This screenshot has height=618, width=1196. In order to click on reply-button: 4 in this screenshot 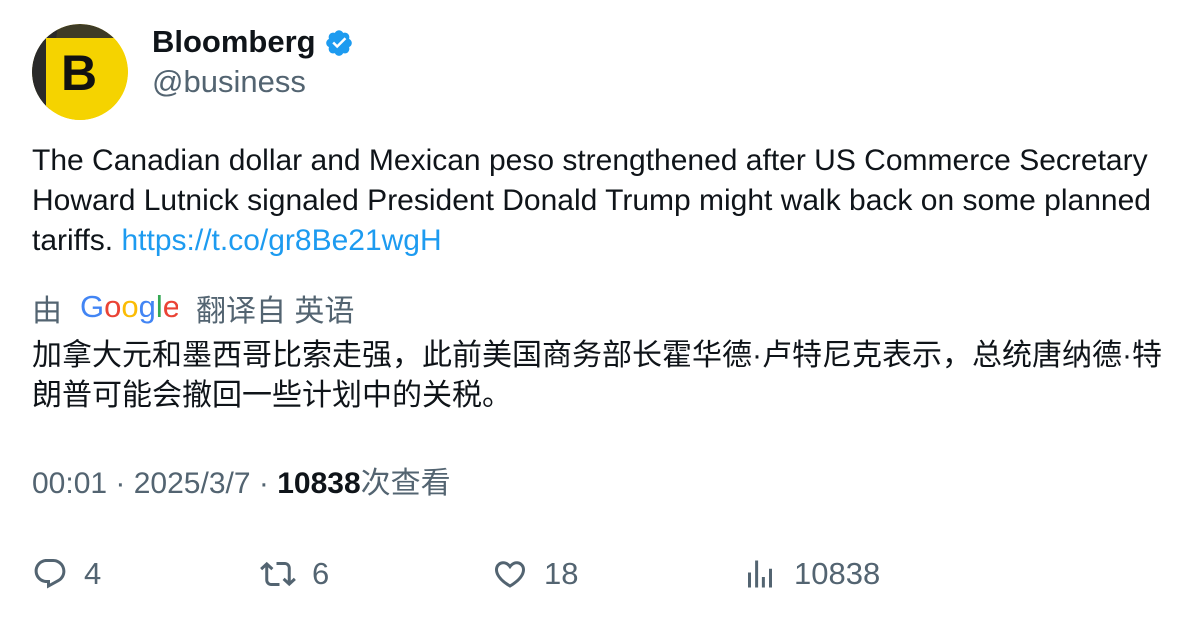, I will do `click(66, 574)`.